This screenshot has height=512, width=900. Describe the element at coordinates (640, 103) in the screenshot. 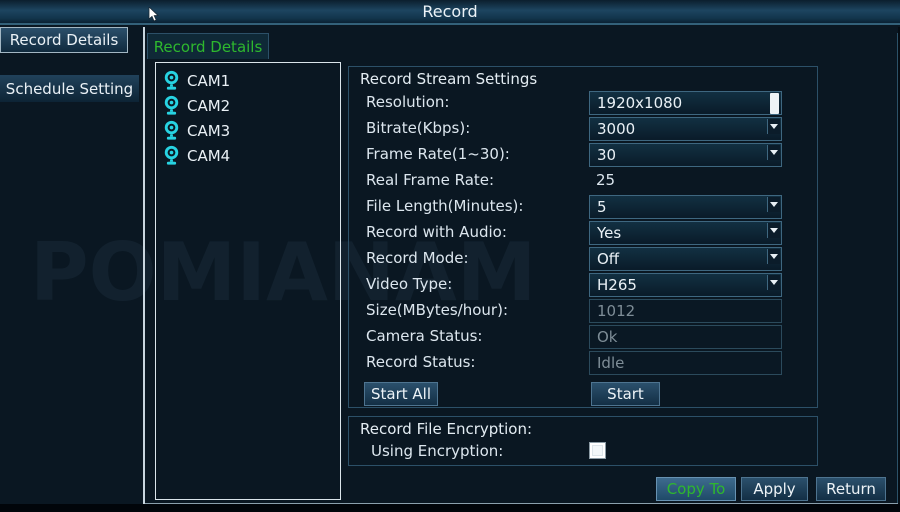

I see `field-value: 1920x1080` at that location.